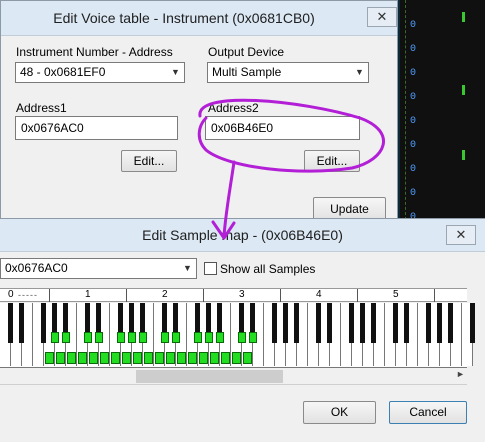  I want to click on show-all-samples-checkbox, so click(210, 268).